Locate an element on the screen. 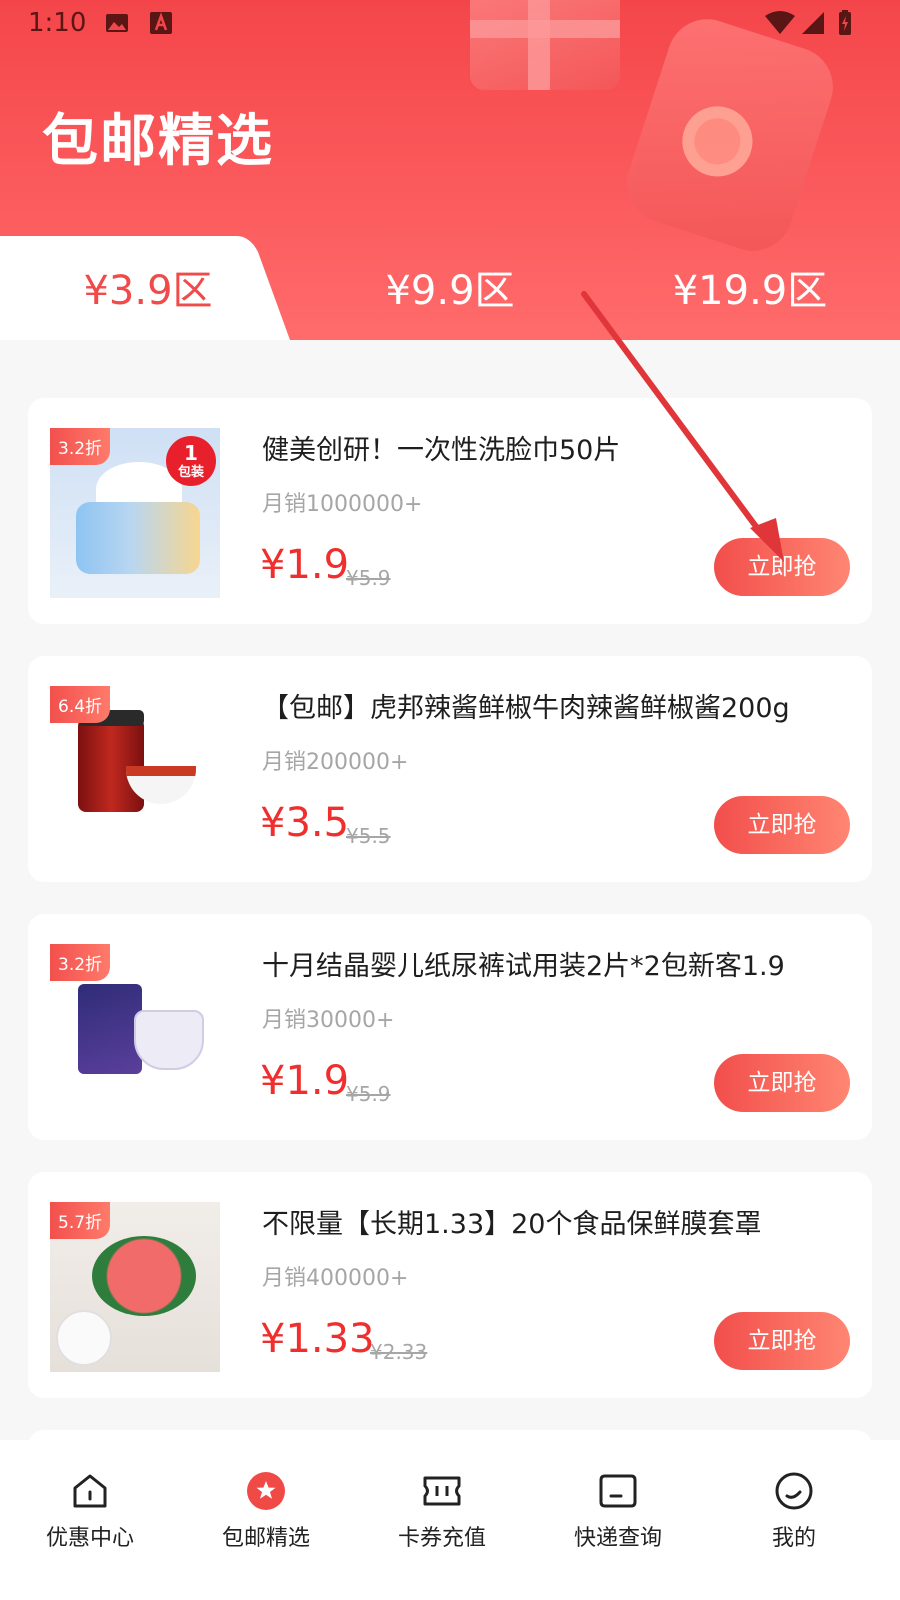 The width and height of the screenshot is (900, 1600). sale-price: ¥3.5 is located at coordinates (305, 823).